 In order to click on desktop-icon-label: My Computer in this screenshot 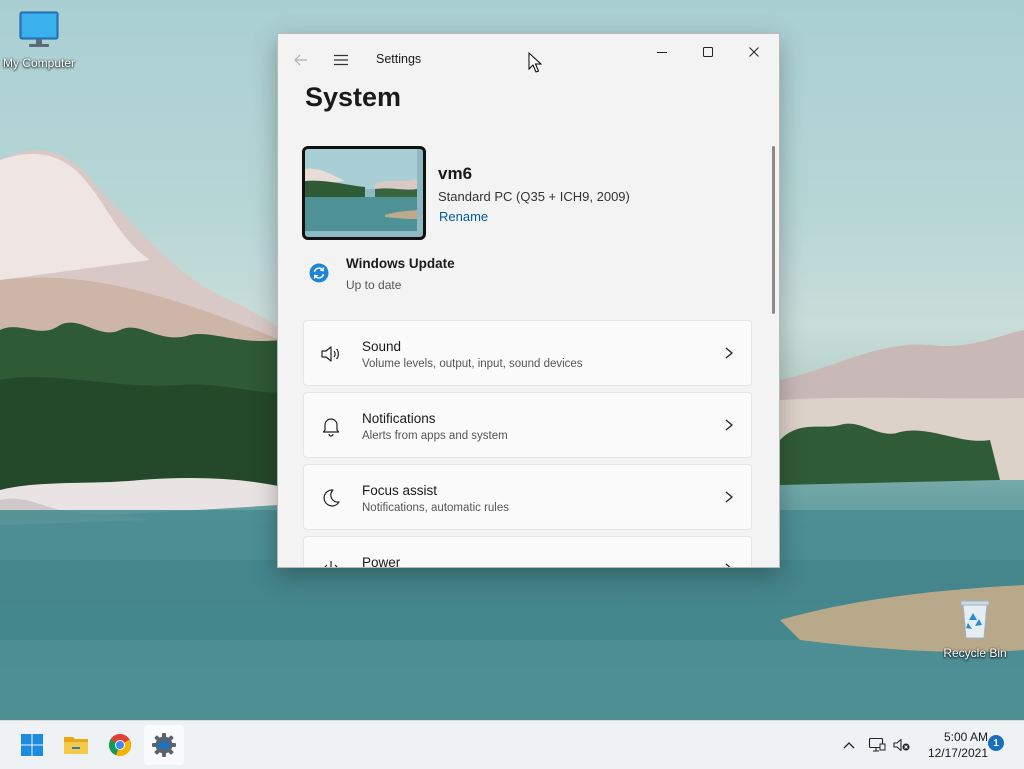, I will do `click(39, 63)`.